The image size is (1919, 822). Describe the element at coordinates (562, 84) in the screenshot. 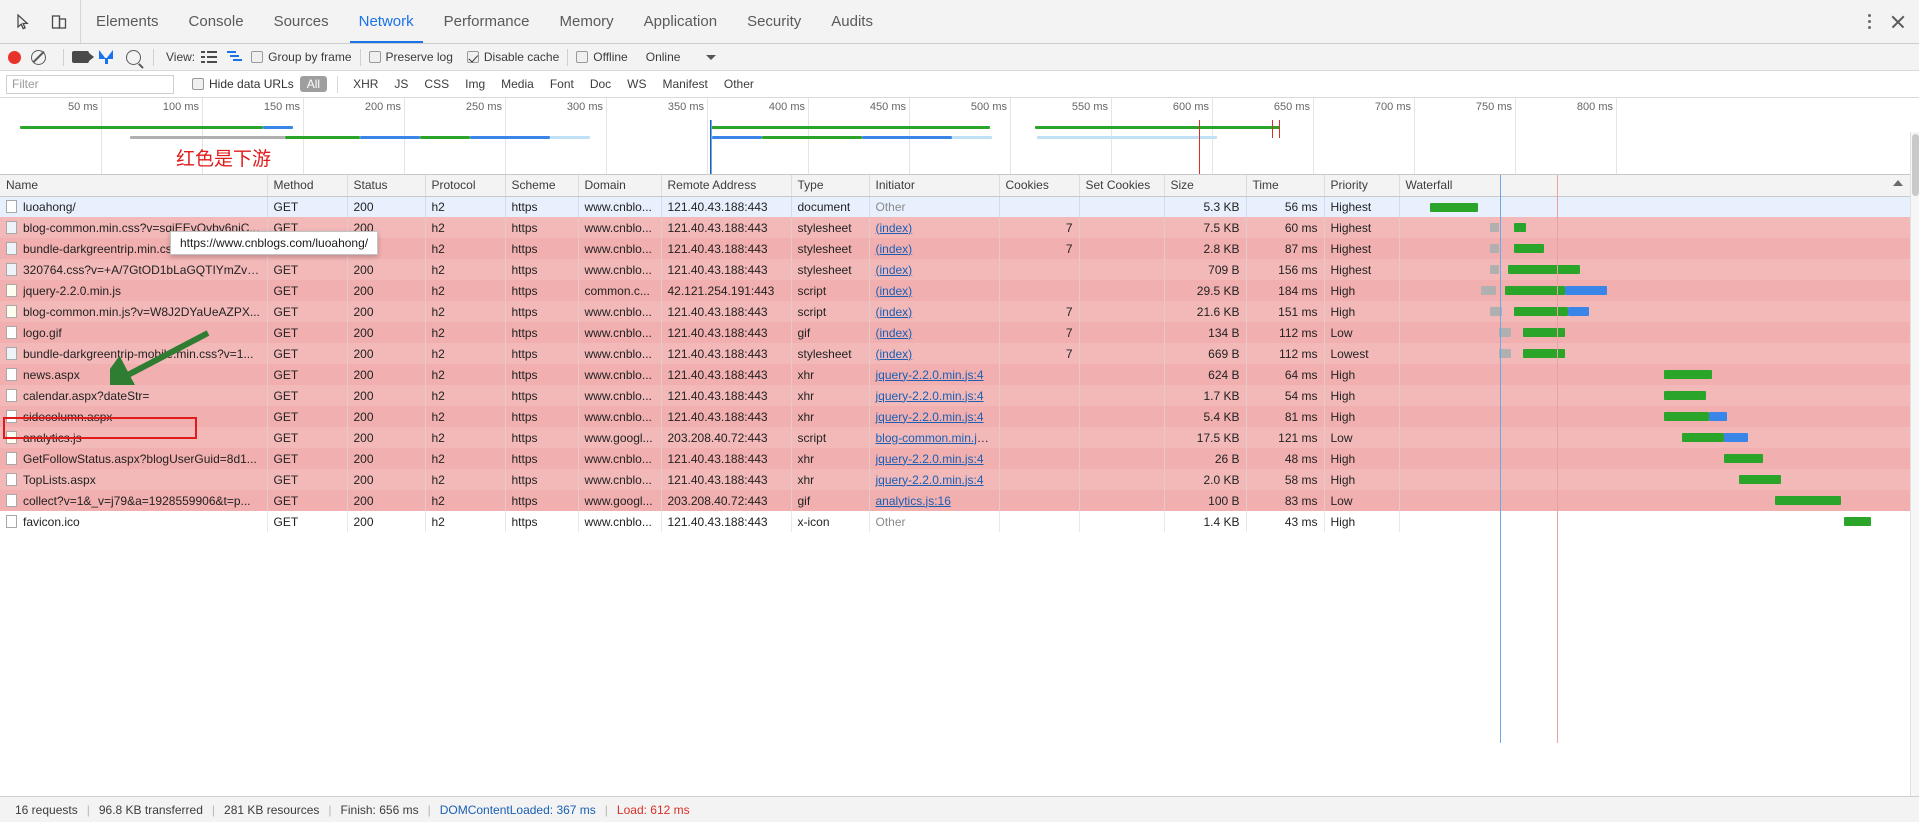

I see `filter-type-font: Font` at that location.